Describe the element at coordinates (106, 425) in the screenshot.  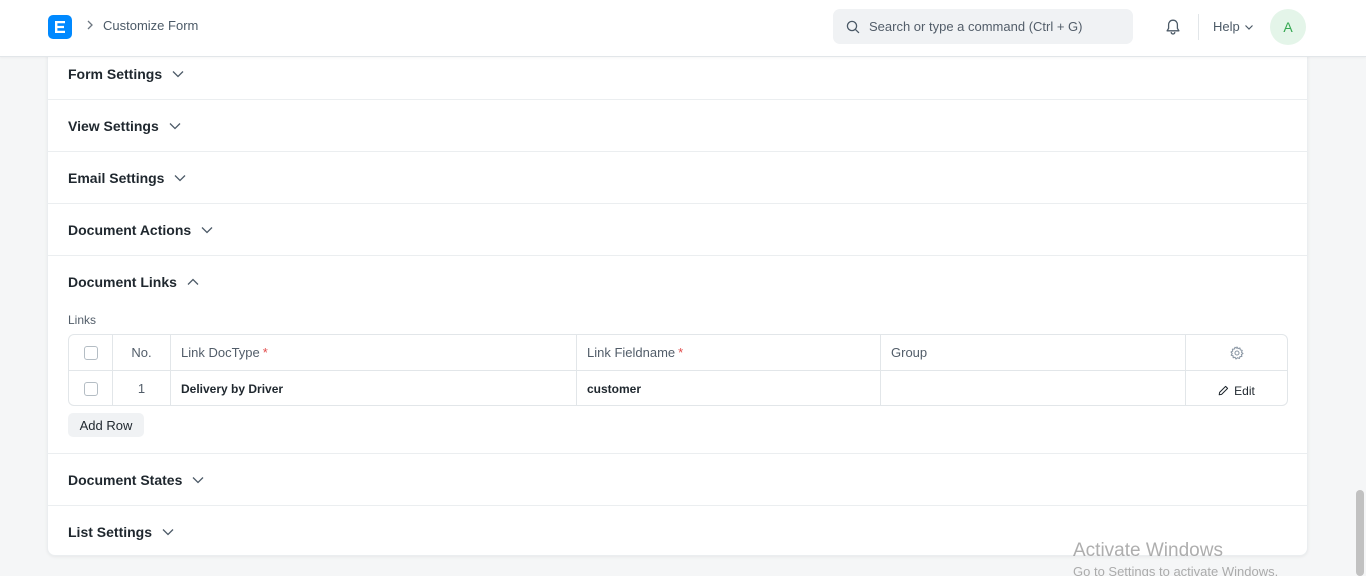
I see `add-row-button: Add Row` at that location.